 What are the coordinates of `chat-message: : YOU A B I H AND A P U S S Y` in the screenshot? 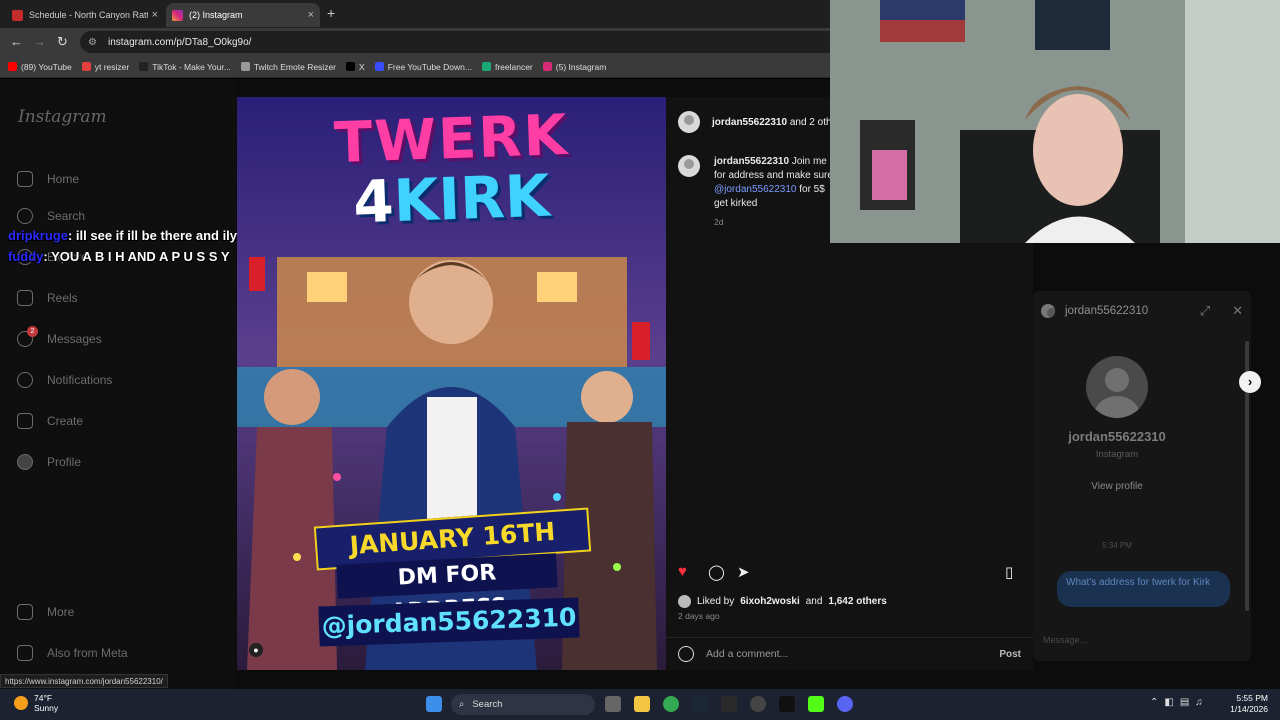 It's located at (136, 256).